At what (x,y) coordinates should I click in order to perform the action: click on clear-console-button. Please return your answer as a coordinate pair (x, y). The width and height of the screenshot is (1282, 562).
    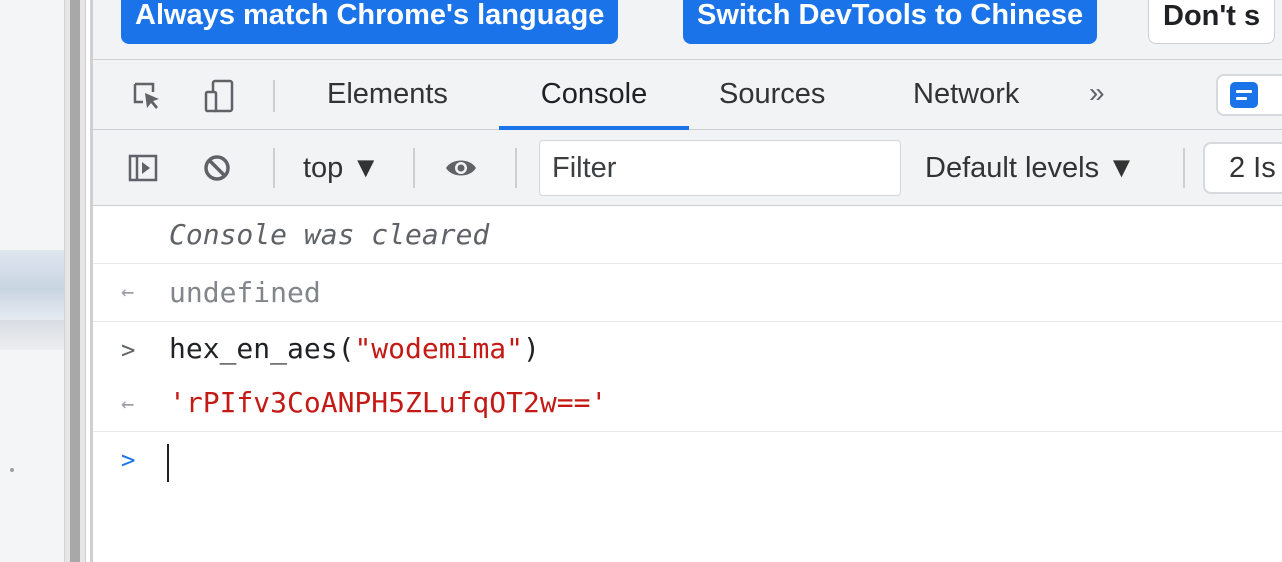
    Looking at the image, I should click on (217, 168).